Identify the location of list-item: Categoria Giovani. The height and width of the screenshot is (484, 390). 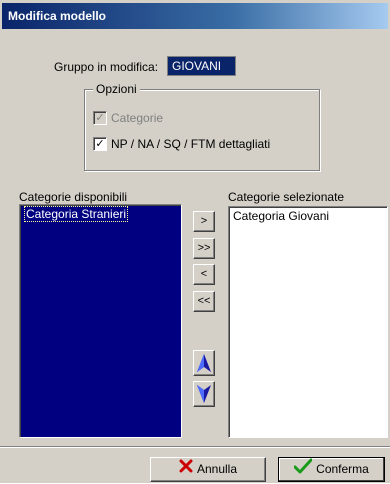
(308, 216).